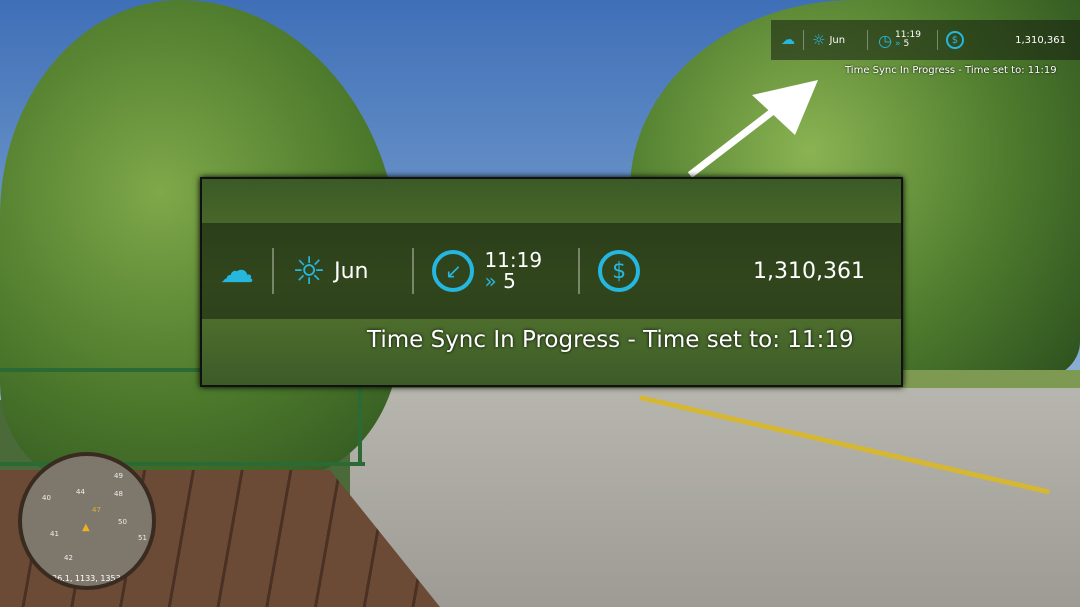 The height and width of the screenshot is (607, 1080). What do you see at coordinates (86, 527) in the screenshot?
I see `player-marker-icon: ▲` at bounding box center [86, 527].